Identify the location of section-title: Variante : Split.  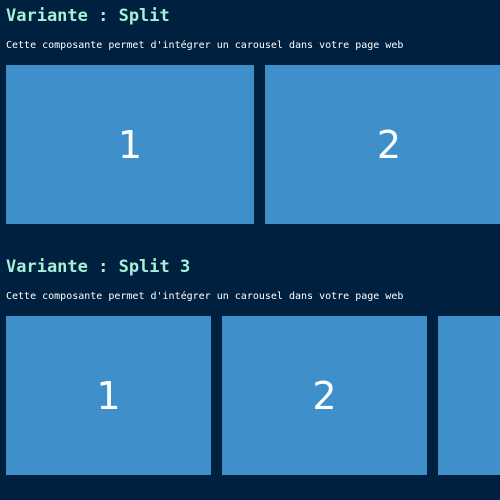
(88, 16).